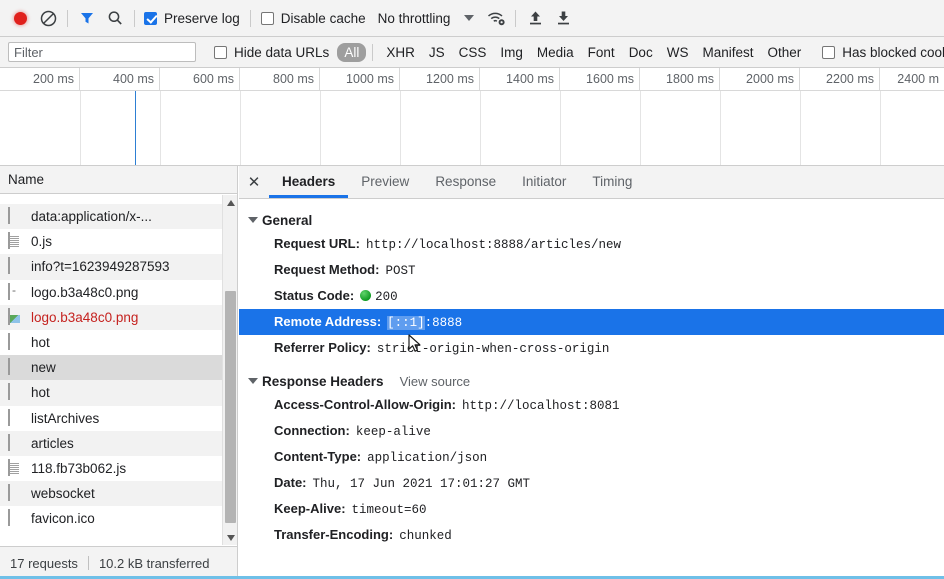 The image size is (944, 579). I want to click on tiny-doc-icon, so click(15, 291).